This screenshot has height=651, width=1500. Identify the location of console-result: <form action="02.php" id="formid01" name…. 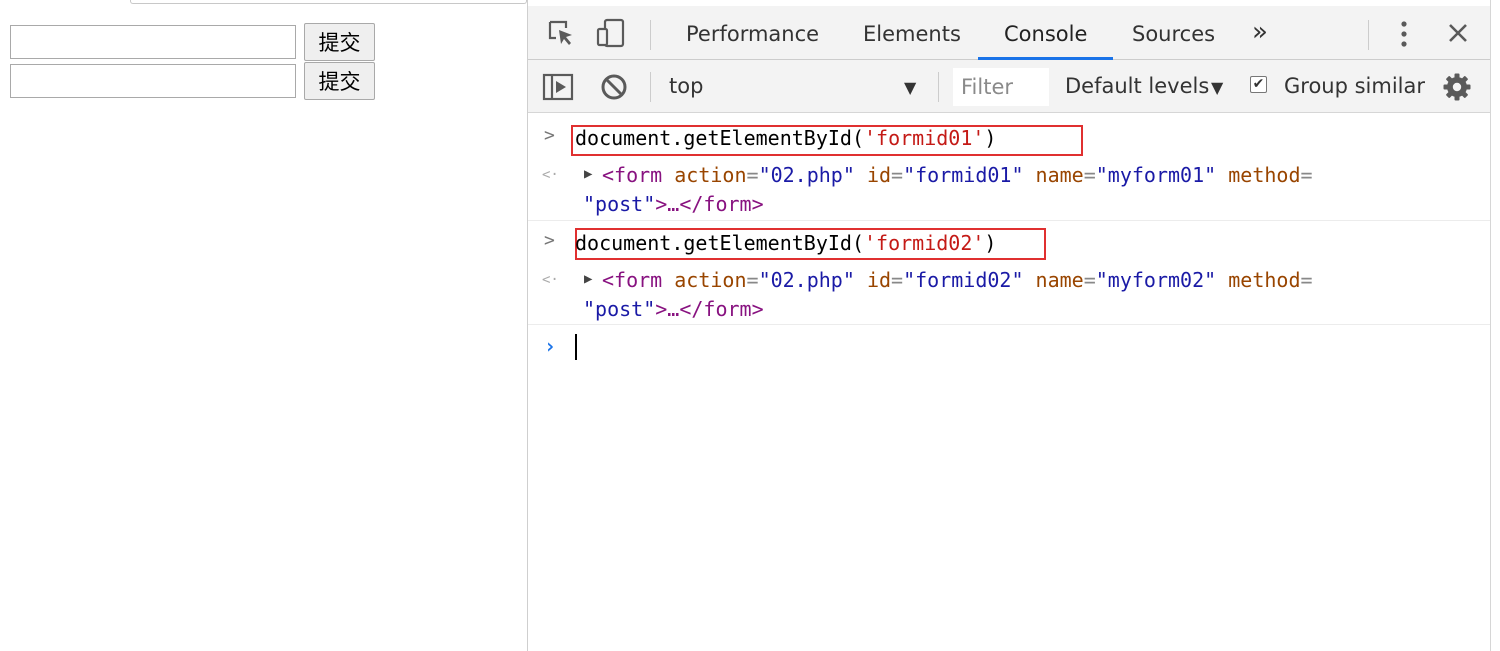
(957, 175).